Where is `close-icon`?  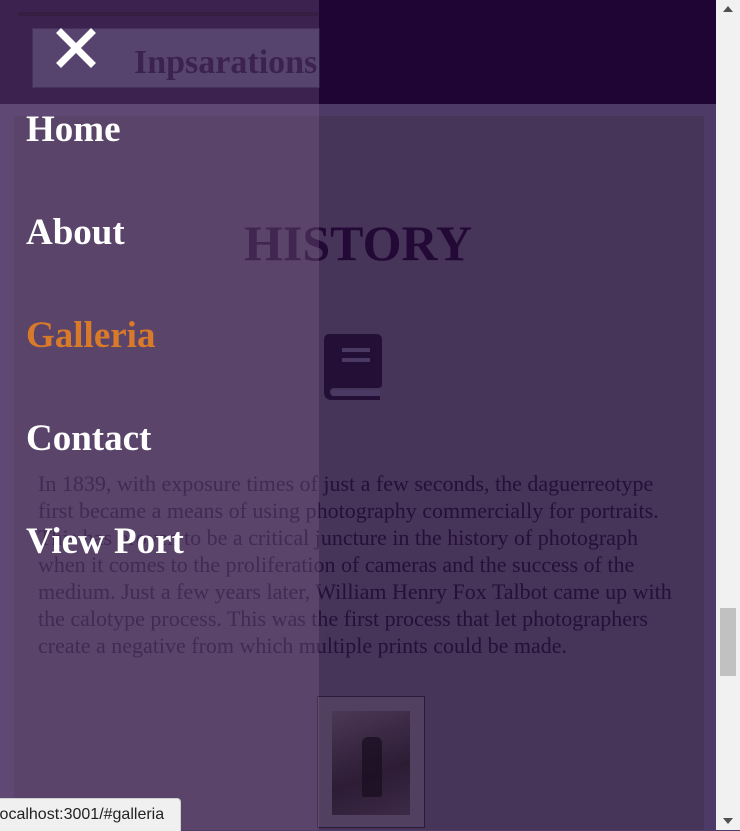 close-icon is located at coordinates (76, 48).